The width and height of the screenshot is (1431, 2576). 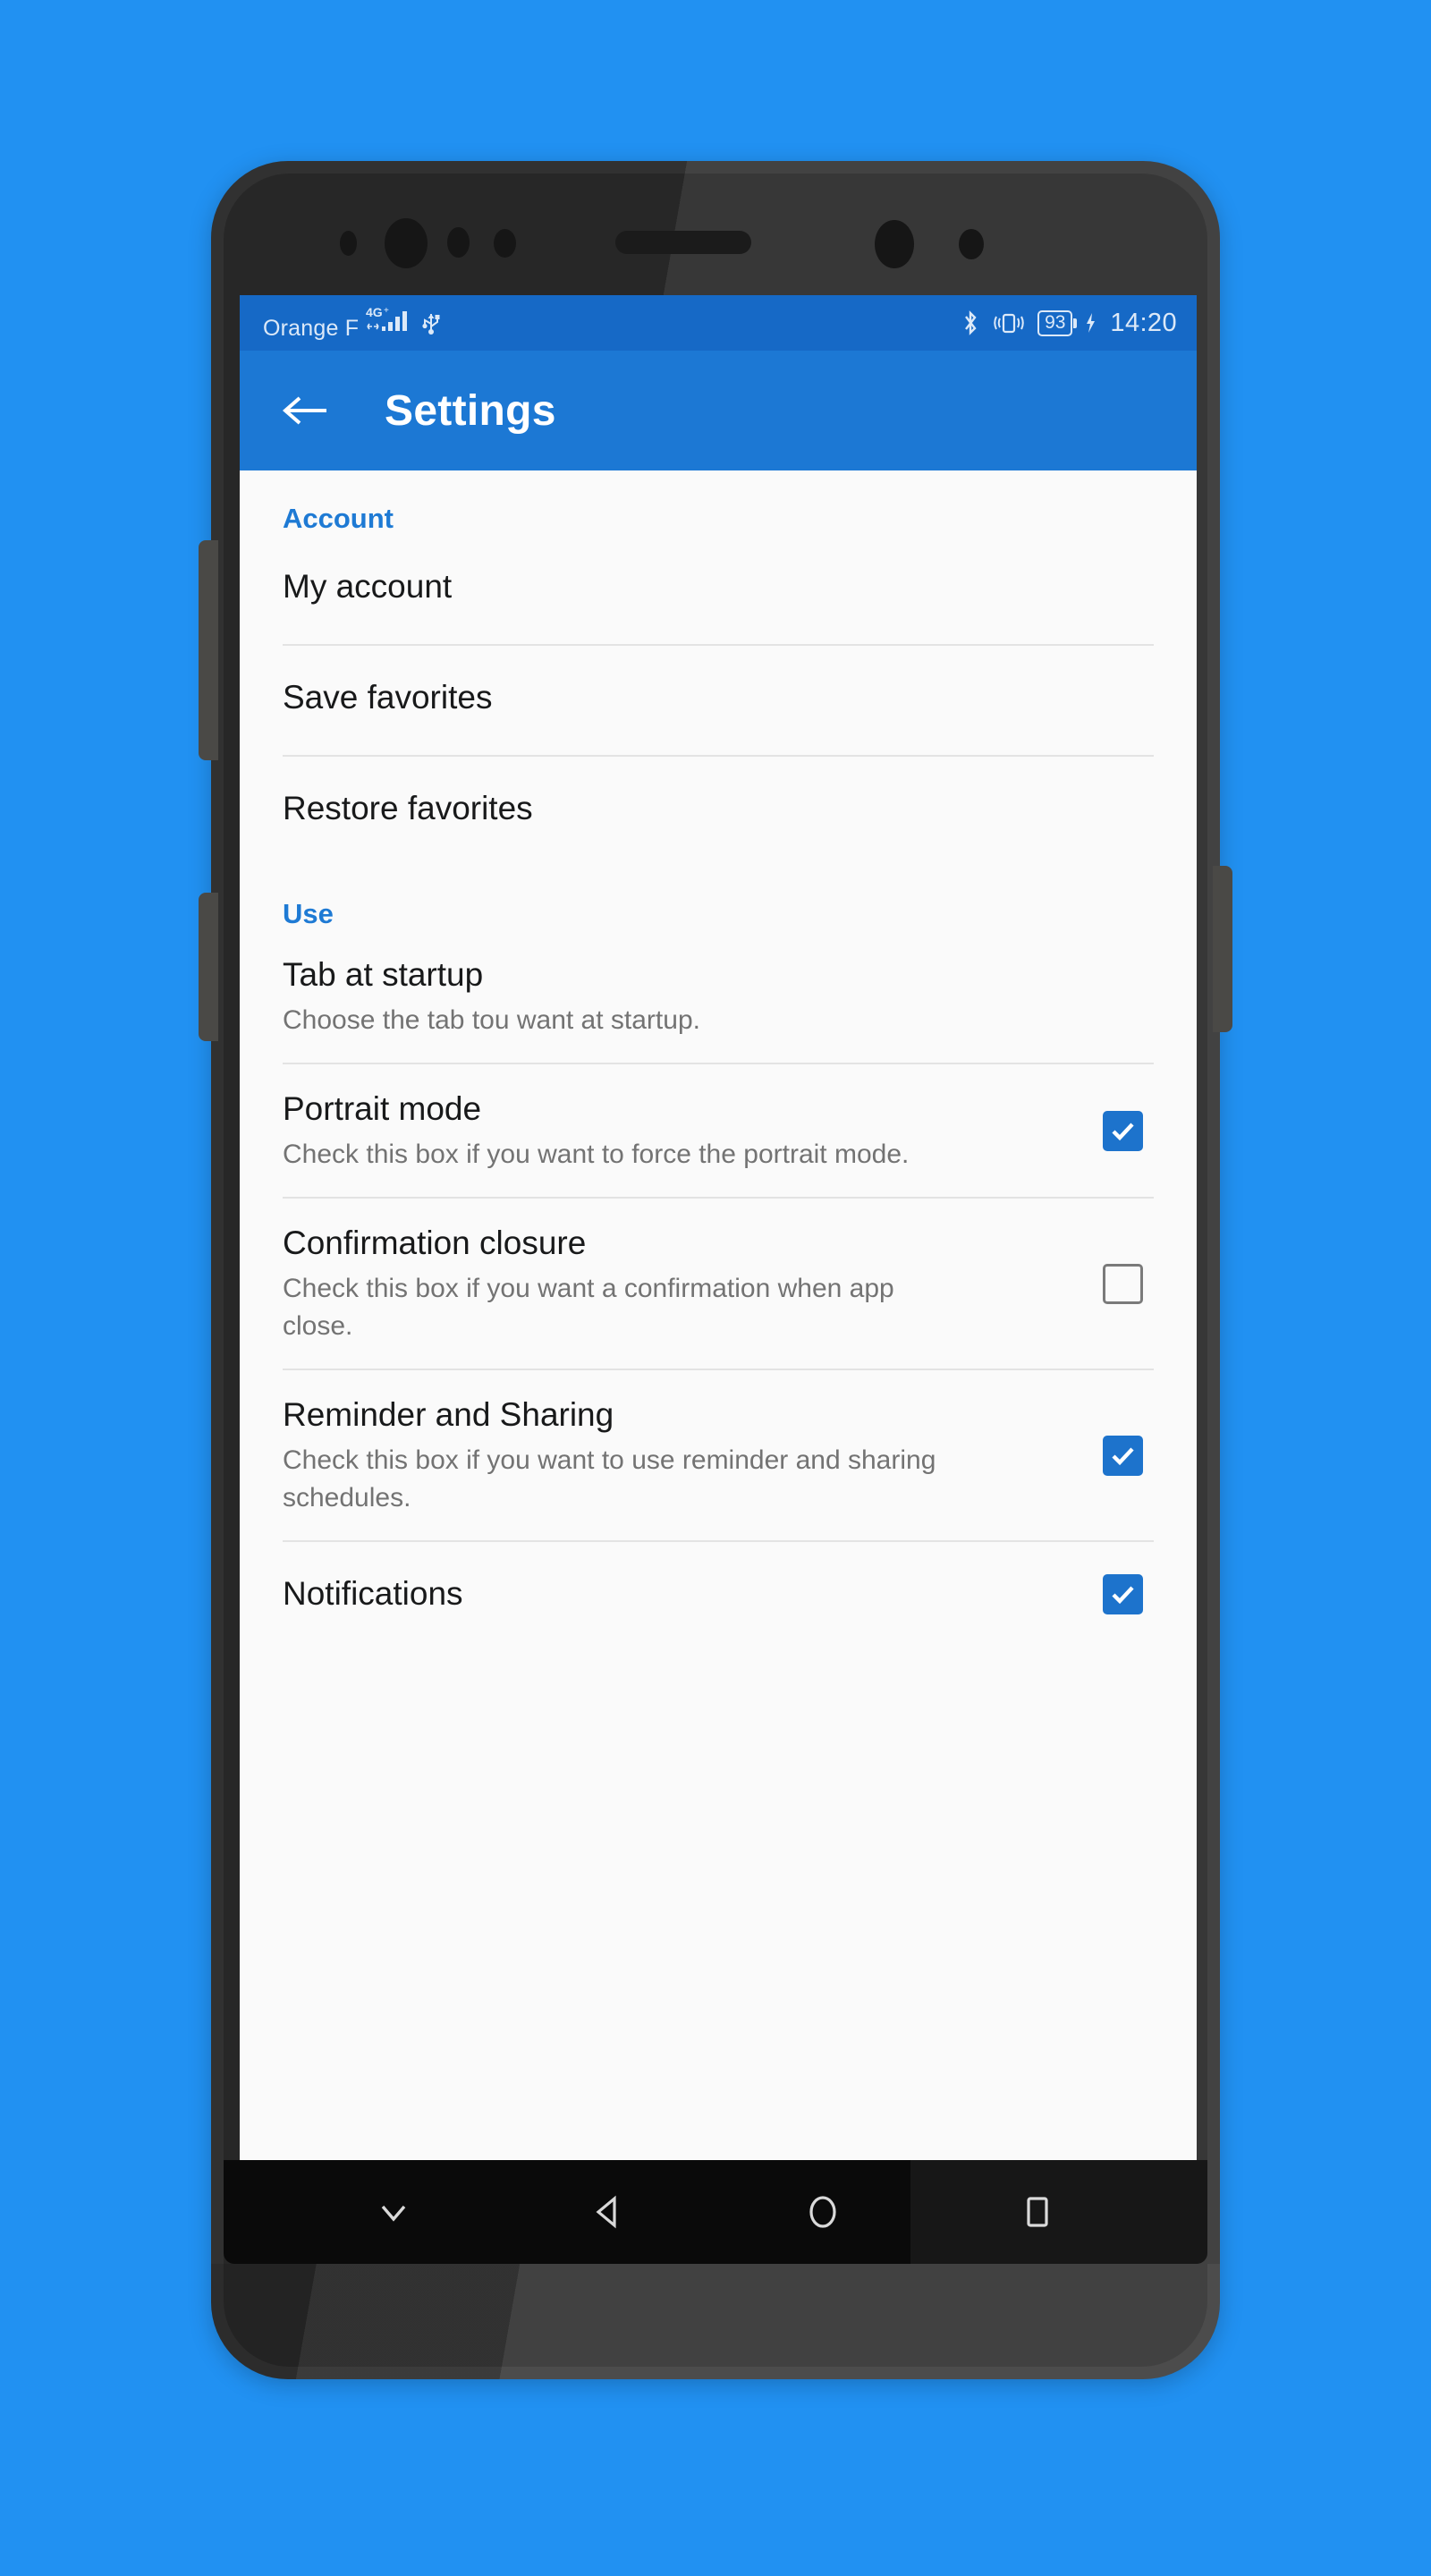 I want to click on pref-title: My account, so click(x=368, y=586).